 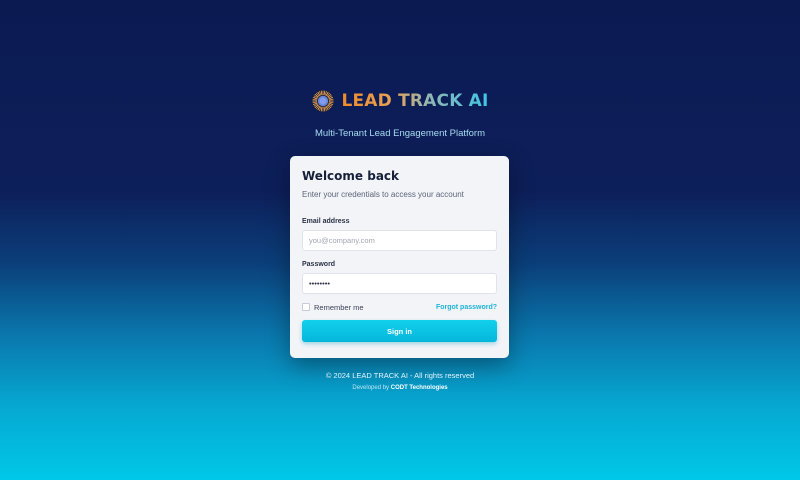 What do you see at coordinates (399, 331) in the screenshot?
I see `sign-in-button: Sign in` at bounding box center [399, 331].